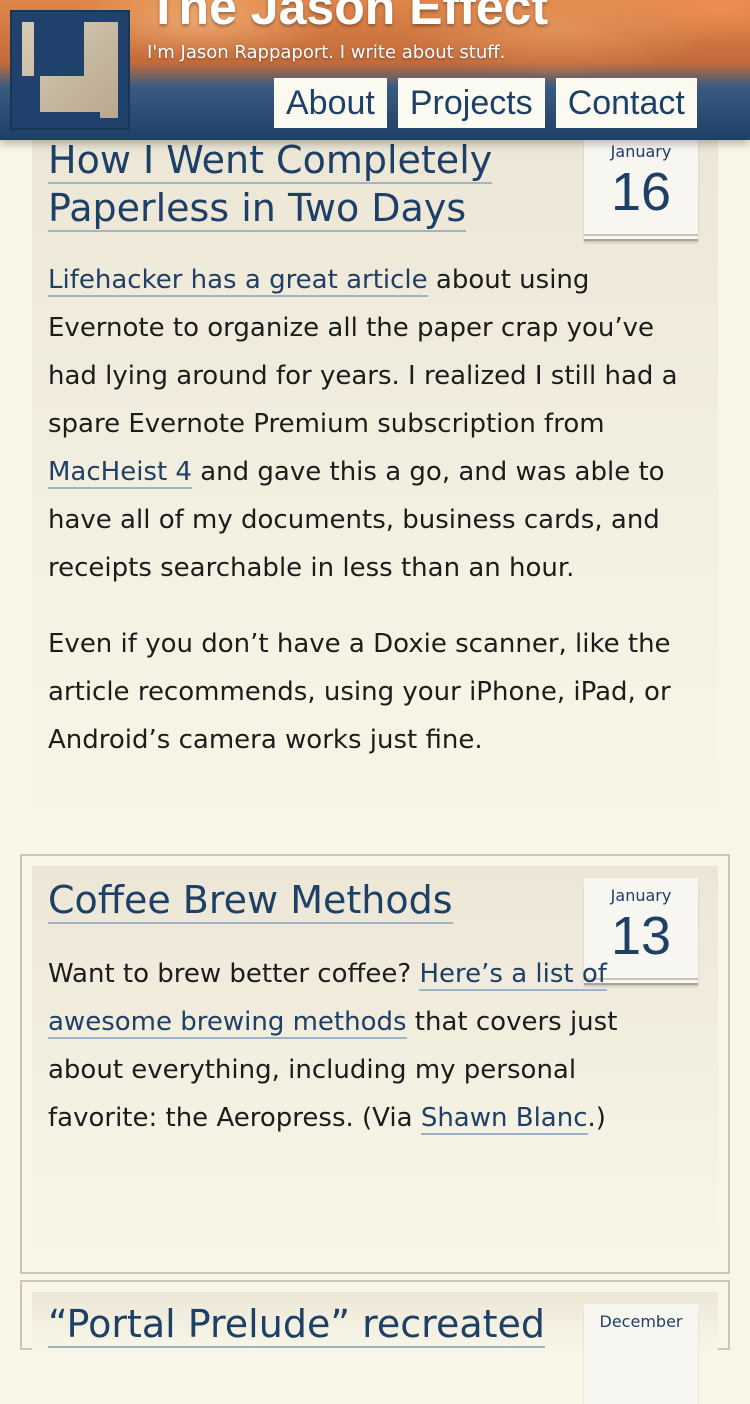 This screenshot has height=1404, width=750. I want to click on date-badge: January 16, so click(641, 184).